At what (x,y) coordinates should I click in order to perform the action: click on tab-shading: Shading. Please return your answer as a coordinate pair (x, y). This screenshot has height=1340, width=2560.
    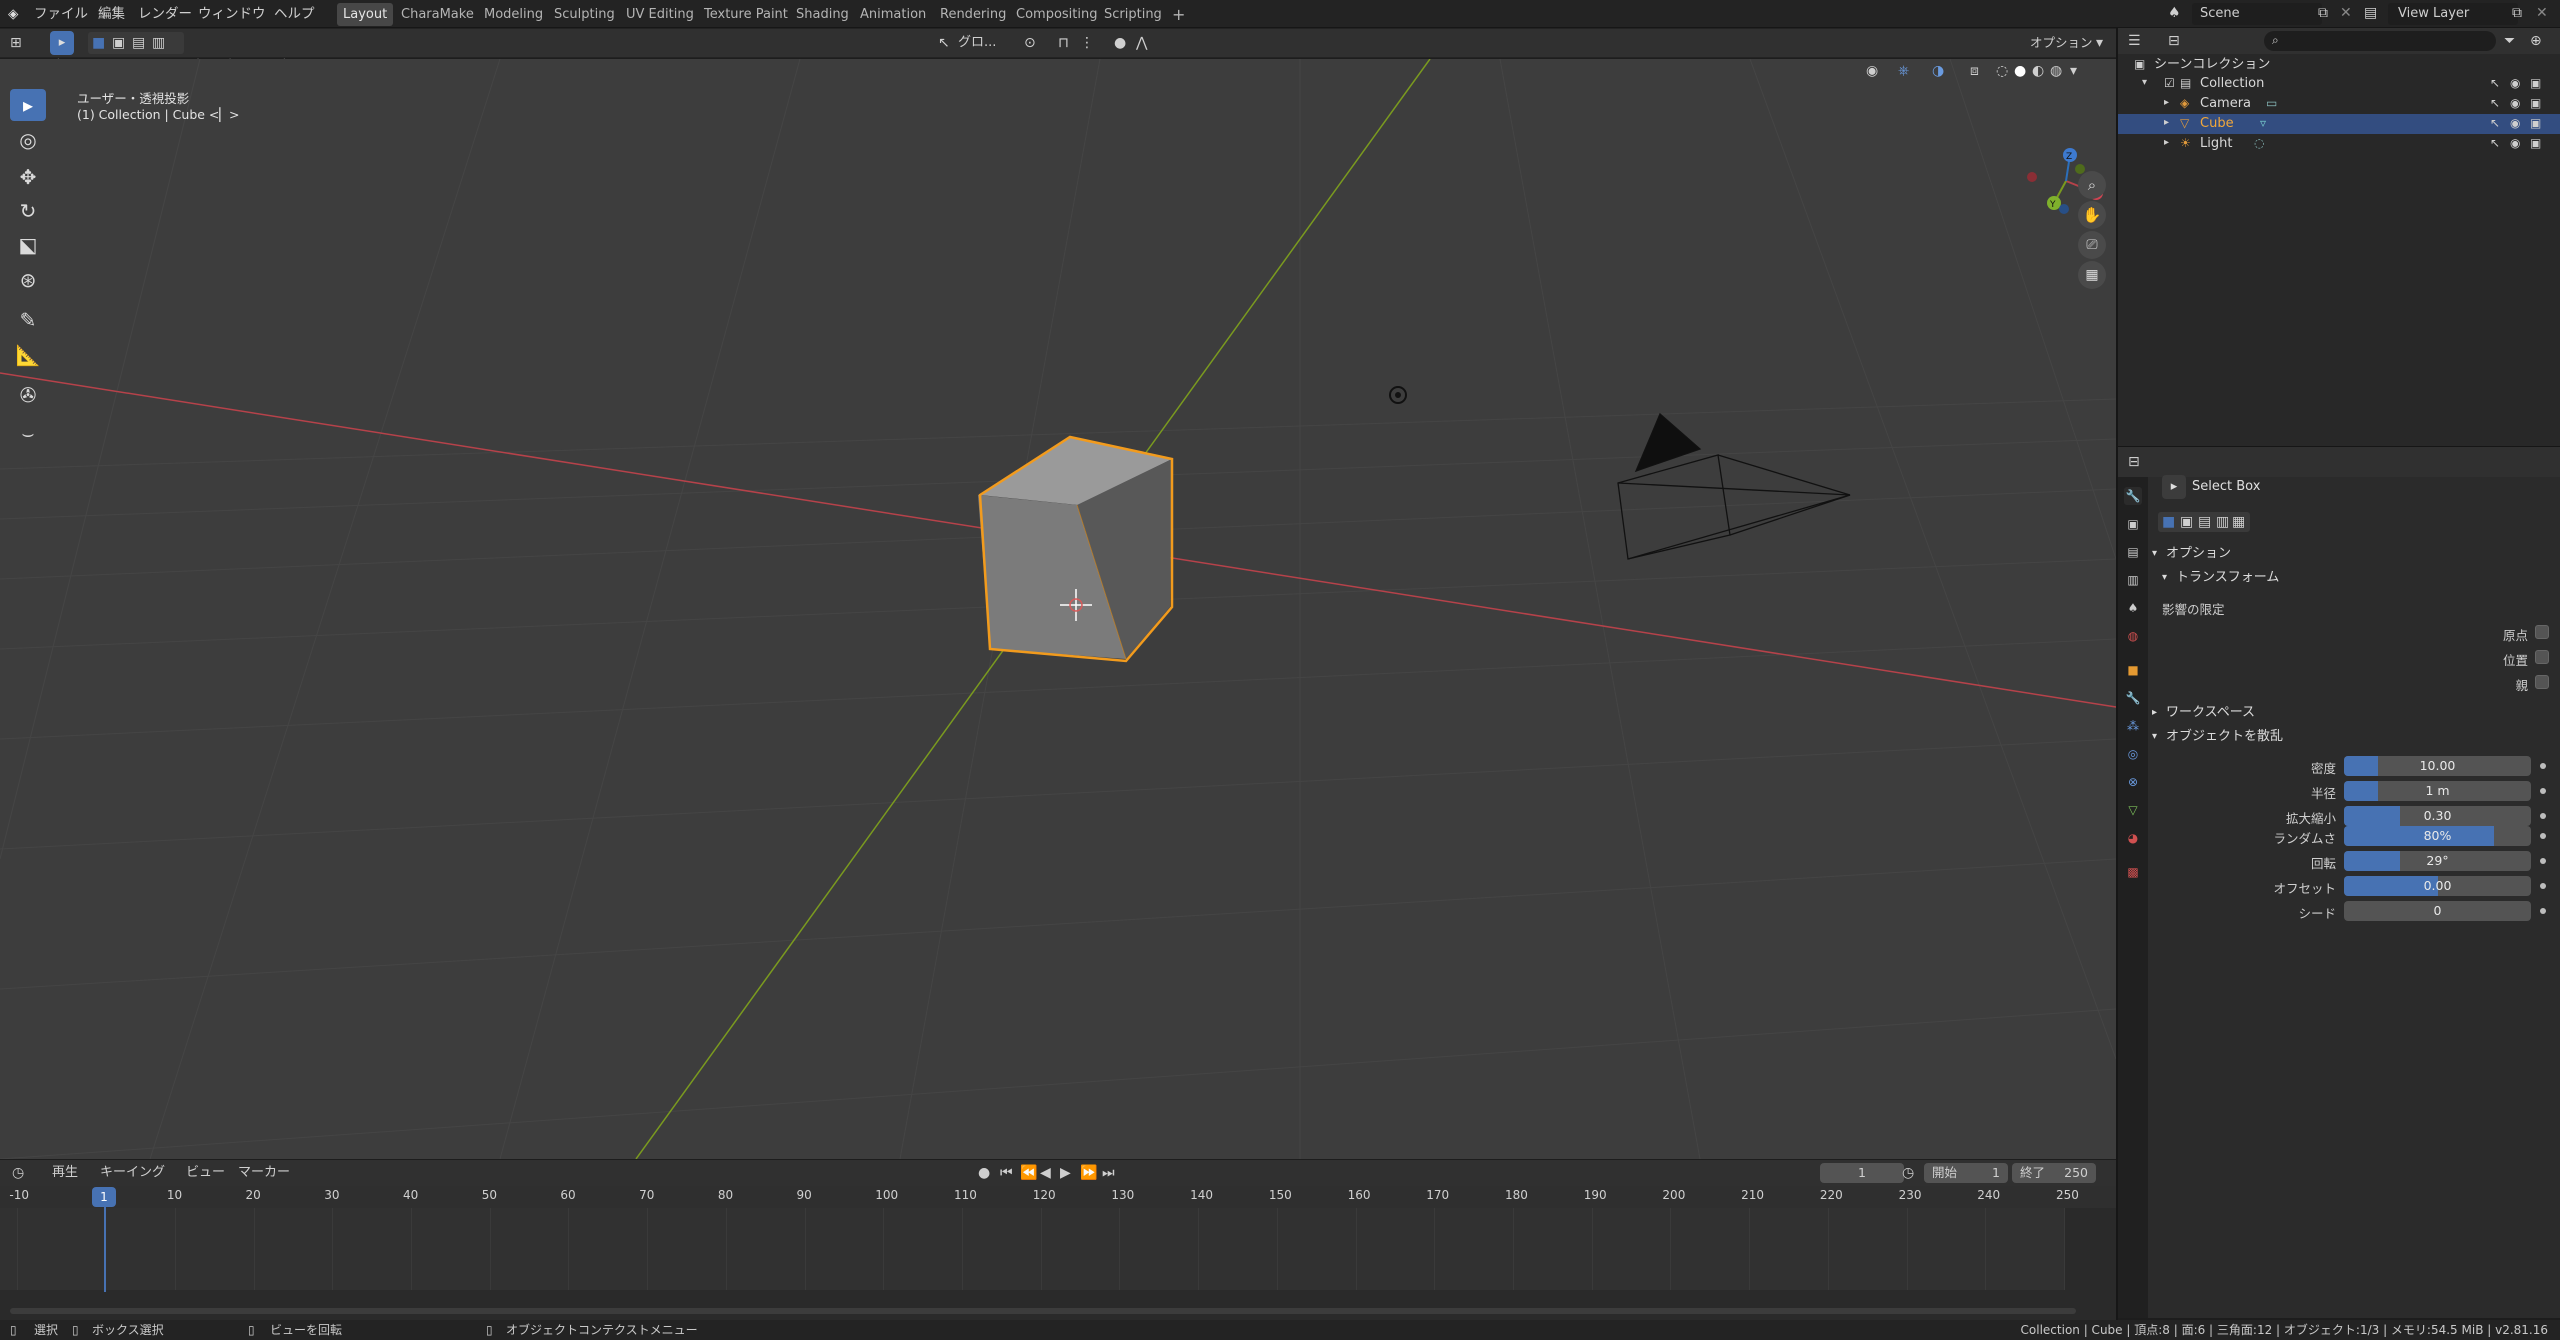
    Looking at the image, I should click on (822, 14).